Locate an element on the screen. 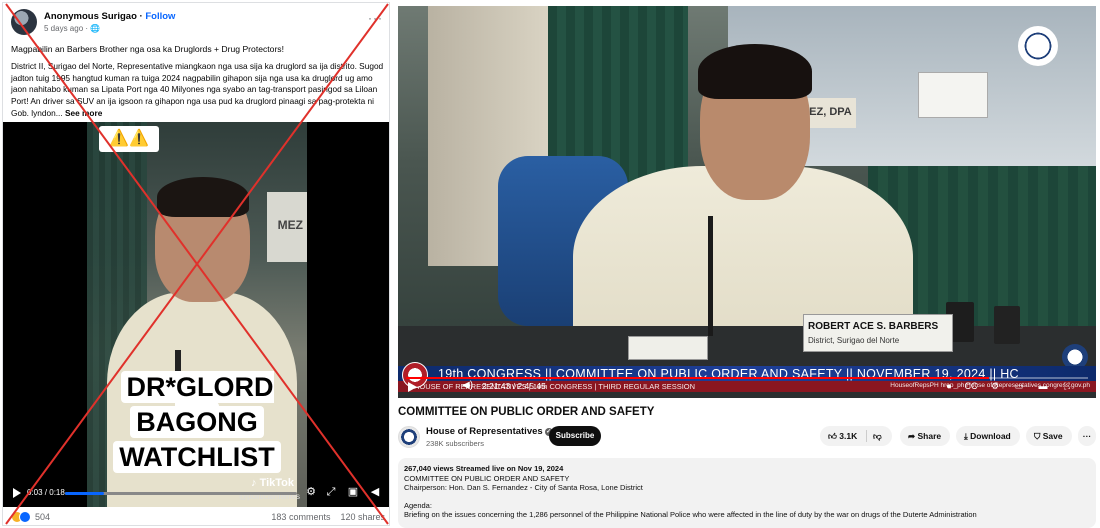 The image size is (1100, 528). share-button: ➦ Share is located at coordinates (925, 436).